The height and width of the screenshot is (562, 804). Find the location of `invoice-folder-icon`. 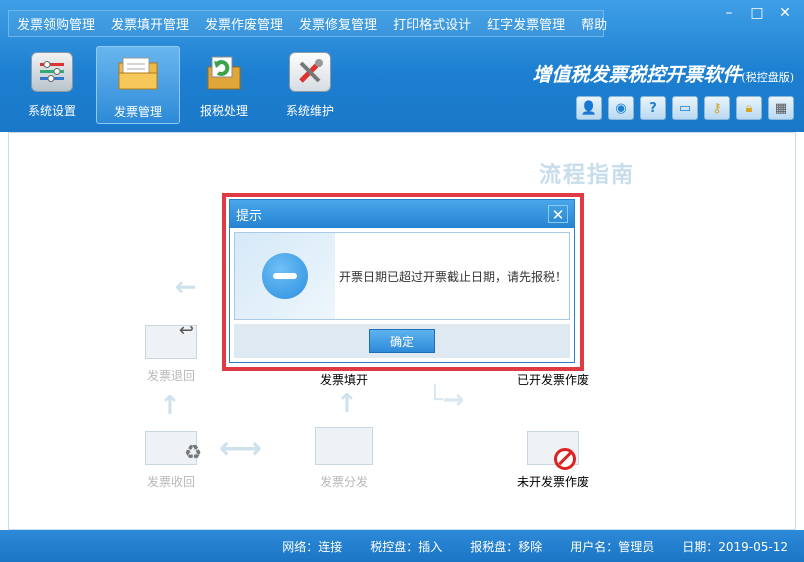

invoice-folder-icon is located at coordinates (138, 73).